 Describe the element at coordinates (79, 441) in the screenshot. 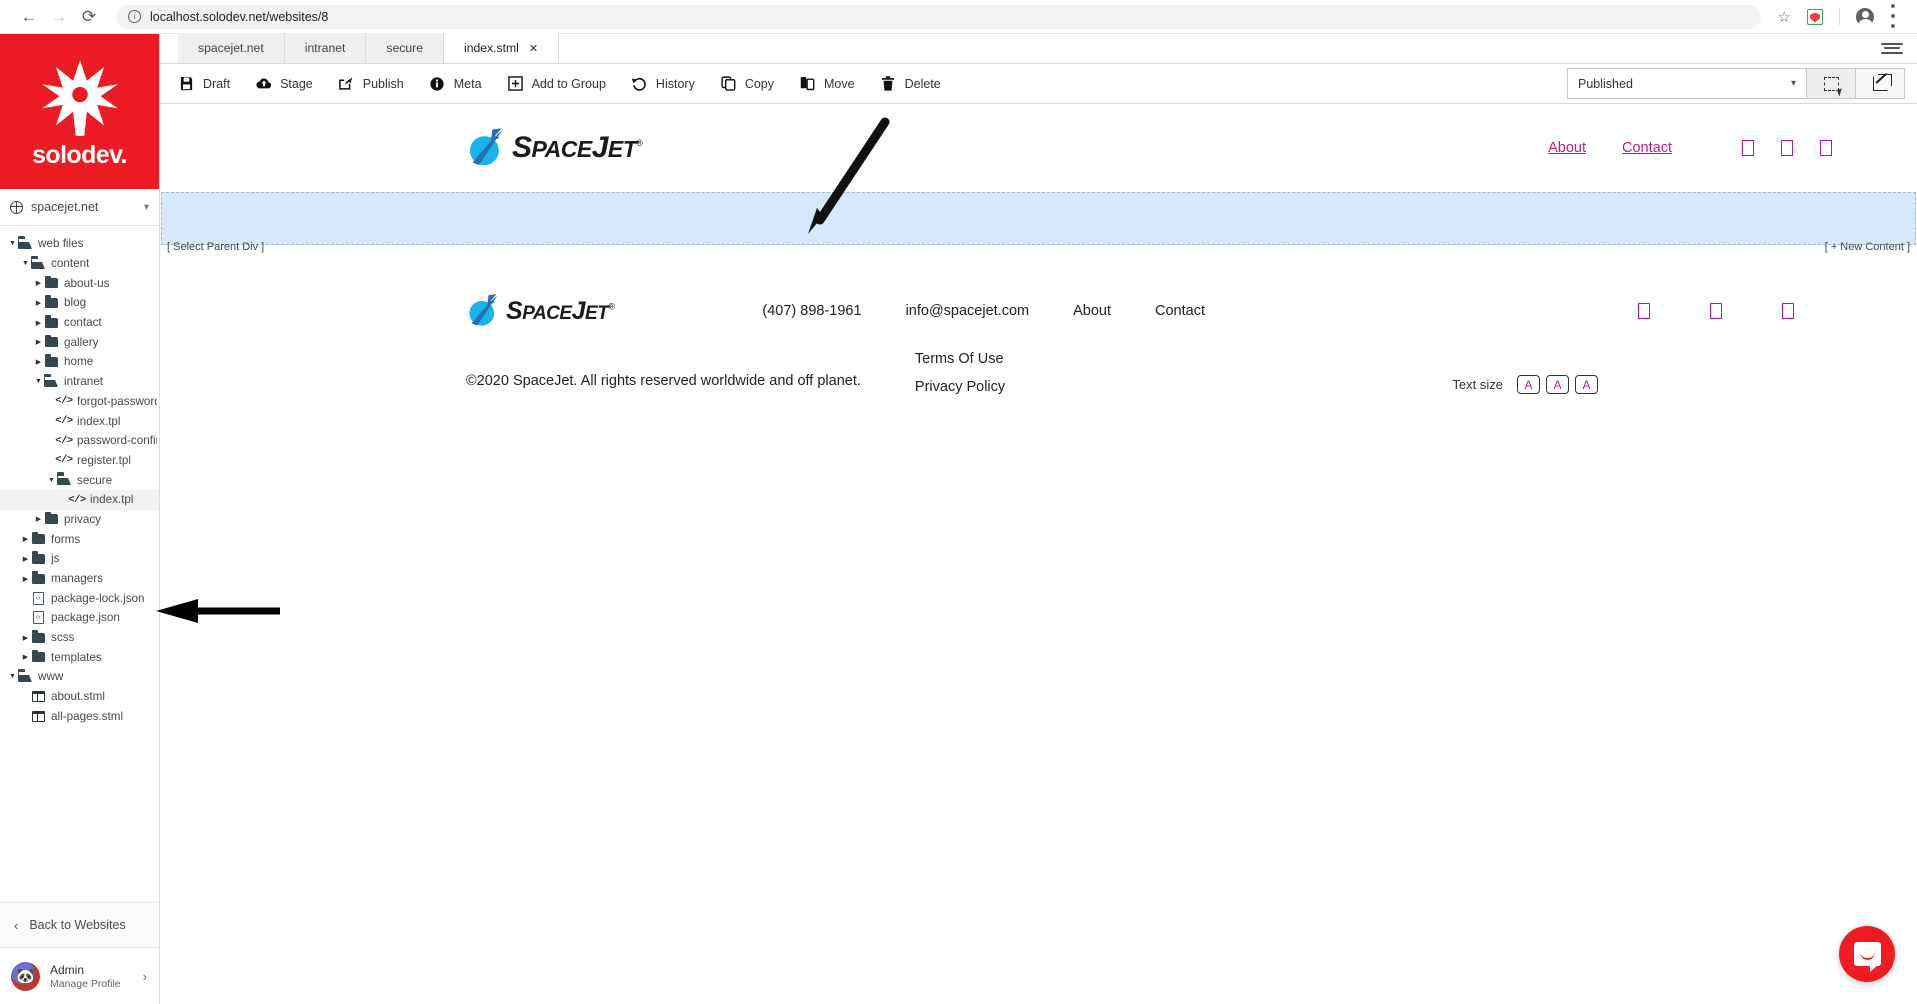

I see `tree-item-password-confirmation-tpl: </> password-confirmation.tpl` at that location.